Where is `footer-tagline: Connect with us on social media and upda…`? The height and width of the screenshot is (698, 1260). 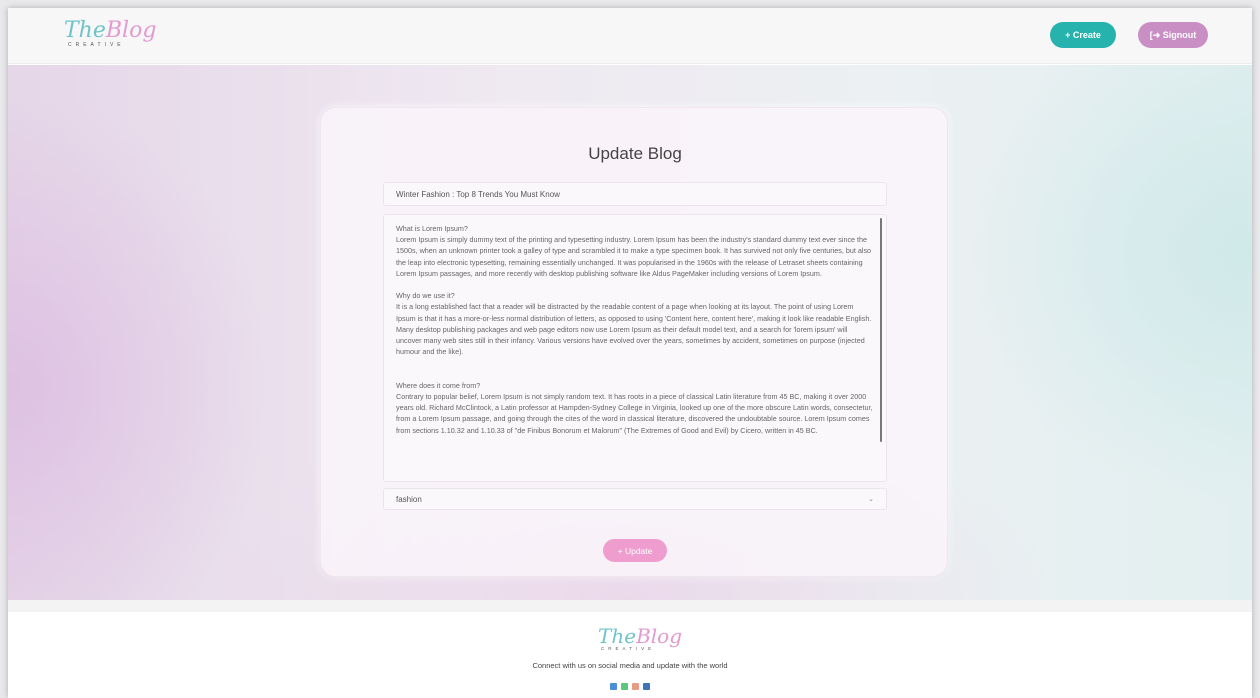
footer-tagline: Connect with us on social media and upda… is located at coordinates (630, 665).